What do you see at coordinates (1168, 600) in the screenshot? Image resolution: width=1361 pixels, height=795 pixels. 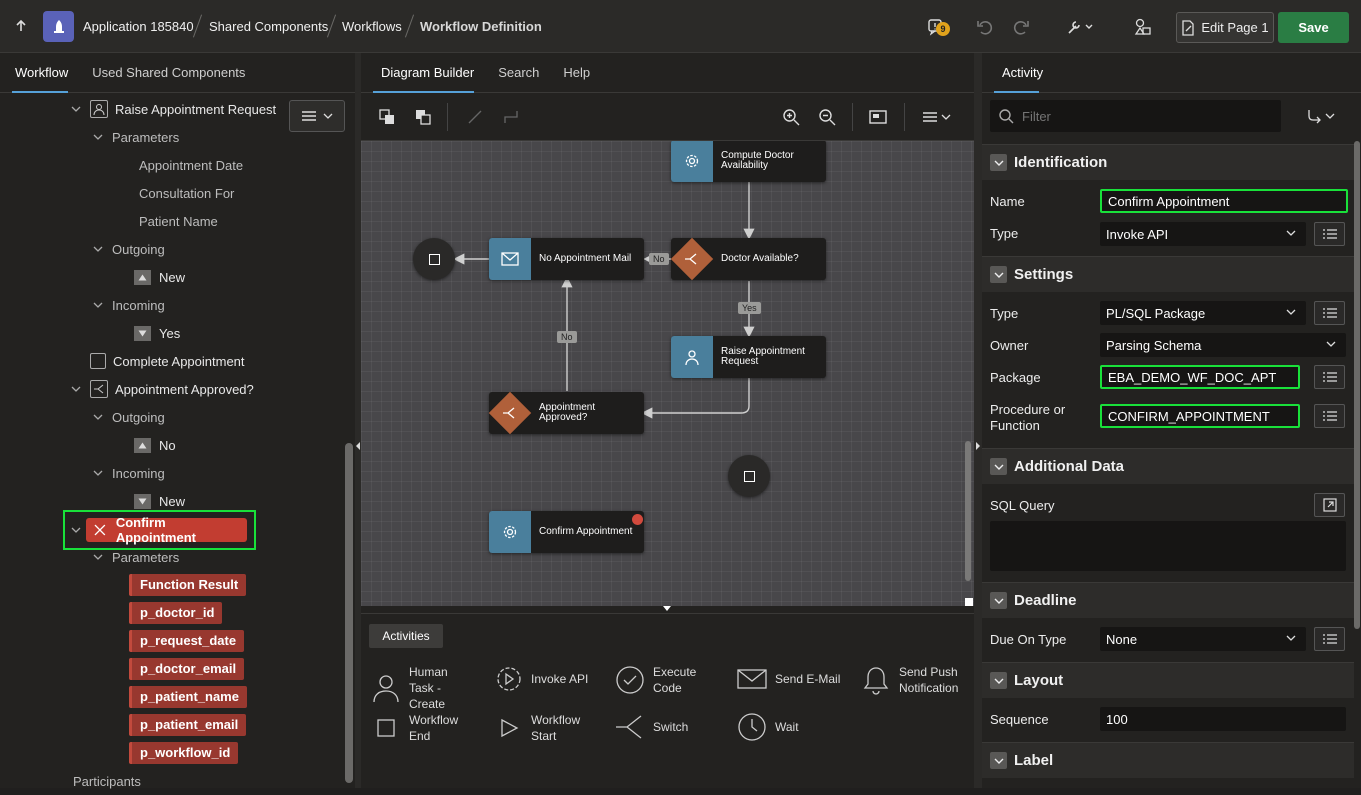 I see `section-deadline: Deadline` at bounding box center [1168, 600].